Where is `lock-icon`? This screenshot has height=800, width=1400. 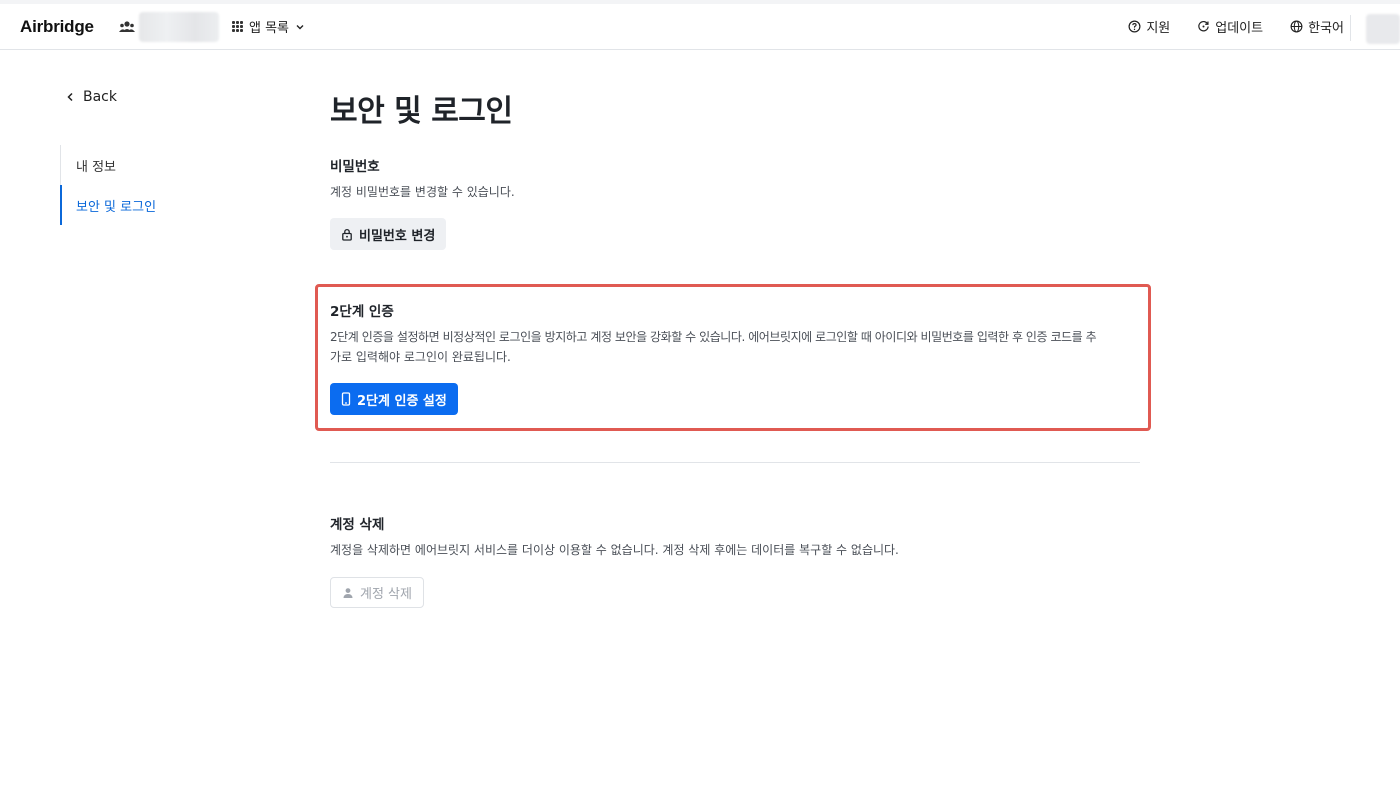 lock-icon is located at coordinates (347, 234).